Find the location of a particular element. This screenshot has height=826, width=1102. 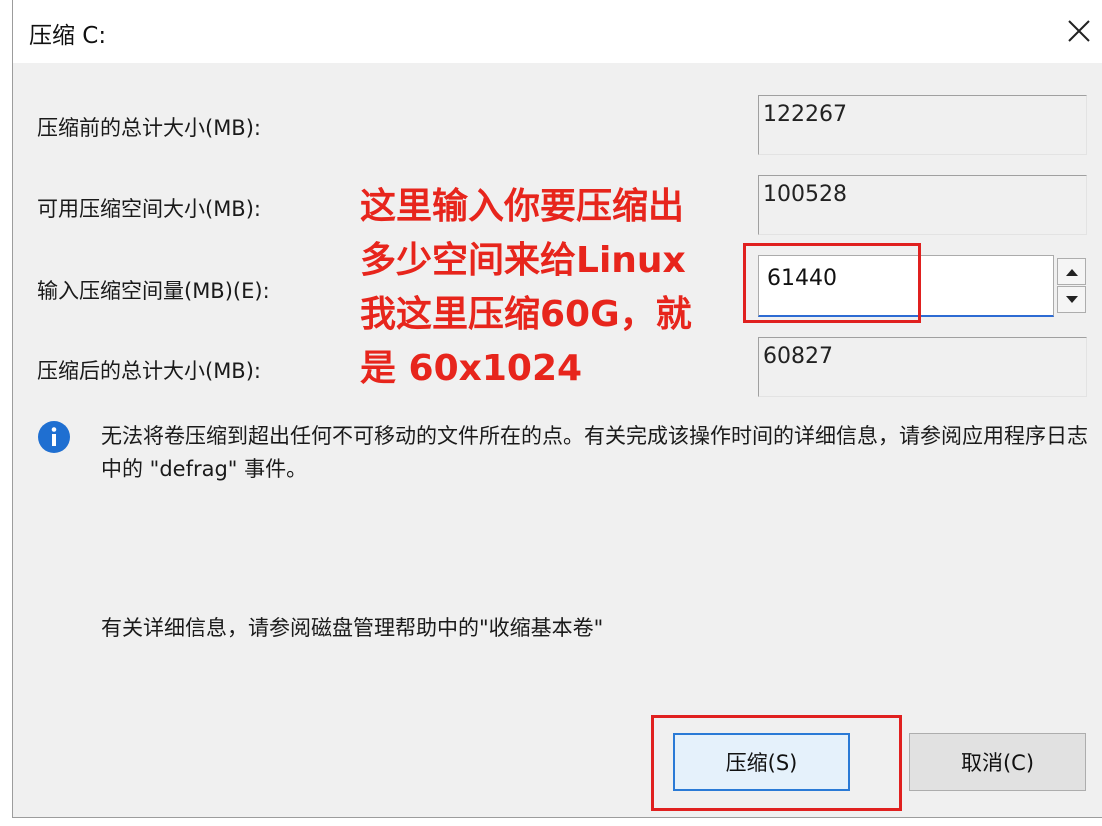

close-icon is located at coordinates (1079, 31).